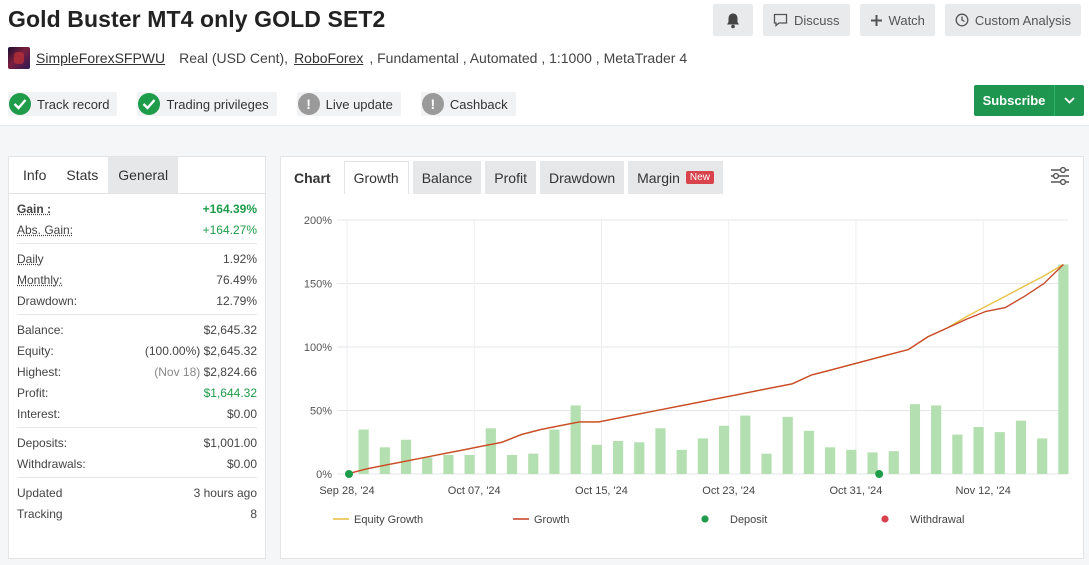 The width and height of the screenshot is (1089, 565). What do you see at coordinates (876, 20) in the screenshot?
I see `plus-icon` at bounding box center [876, 20].